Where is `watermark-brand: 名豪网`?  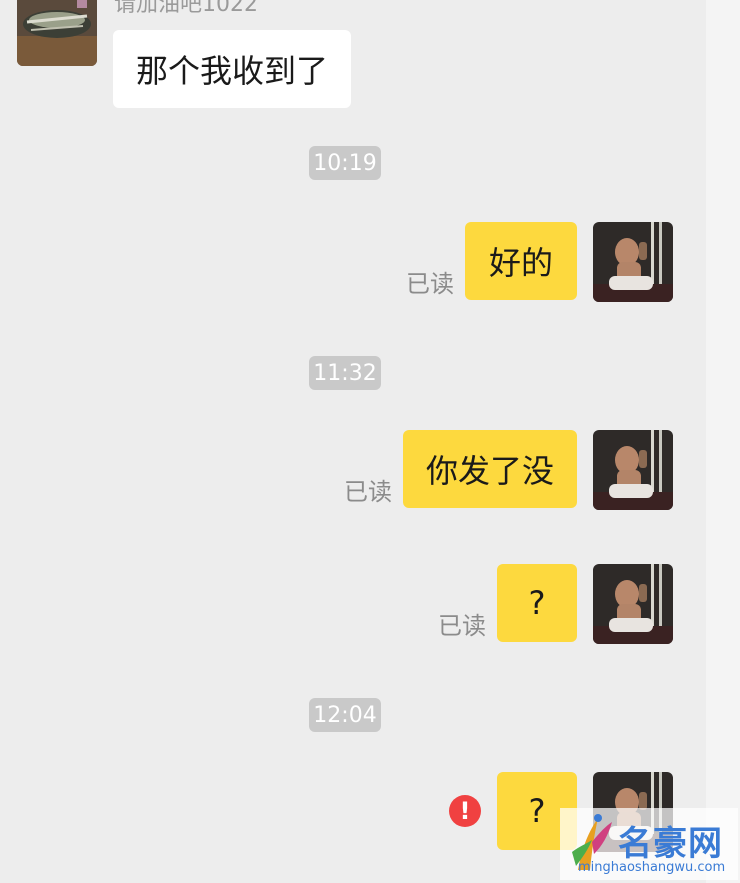 watermark-brand: 名豪网 is located at coordinates (670, 844).